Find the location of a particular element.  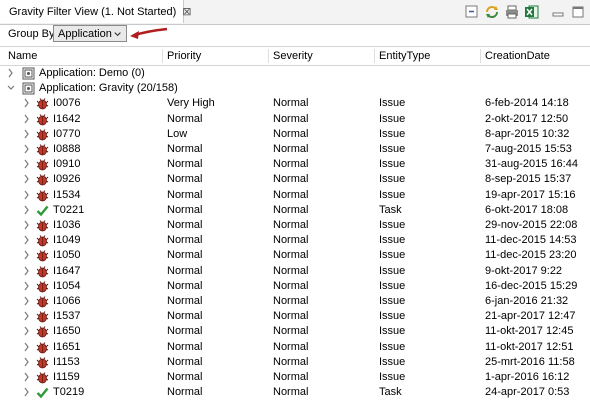

row-entity-type: Task is located at coordinates (390, 392).